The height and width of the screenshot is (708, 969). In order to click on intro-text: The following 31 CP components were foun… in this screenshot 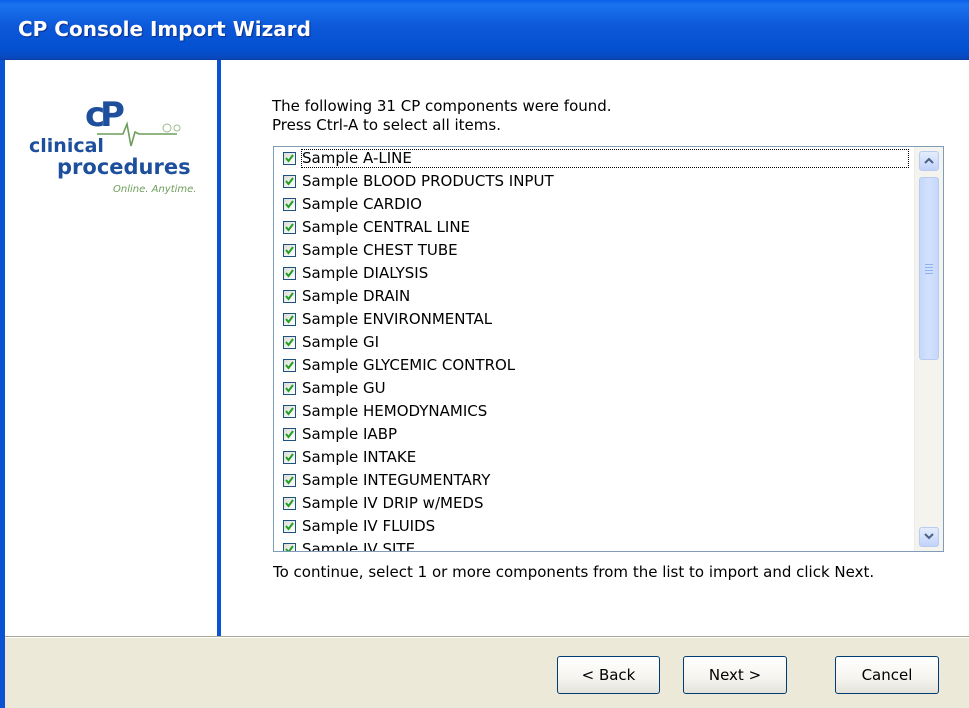, I will do `click(442, 116)`.